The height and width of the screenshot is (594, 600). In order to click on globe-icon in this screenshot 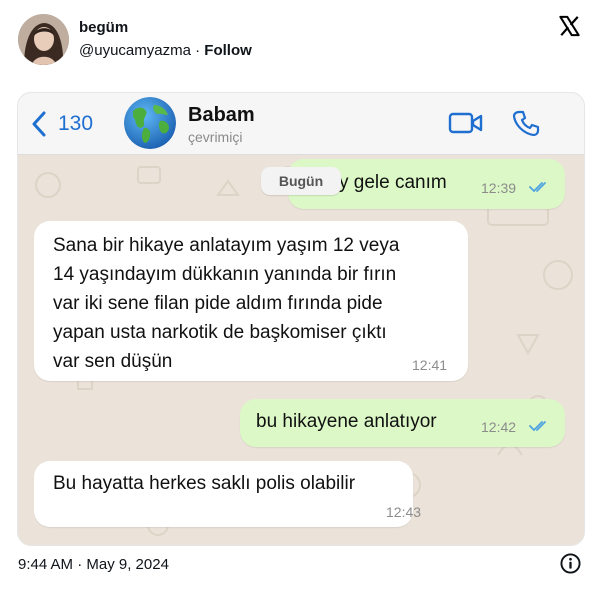, I will do `click(150, 123)`.